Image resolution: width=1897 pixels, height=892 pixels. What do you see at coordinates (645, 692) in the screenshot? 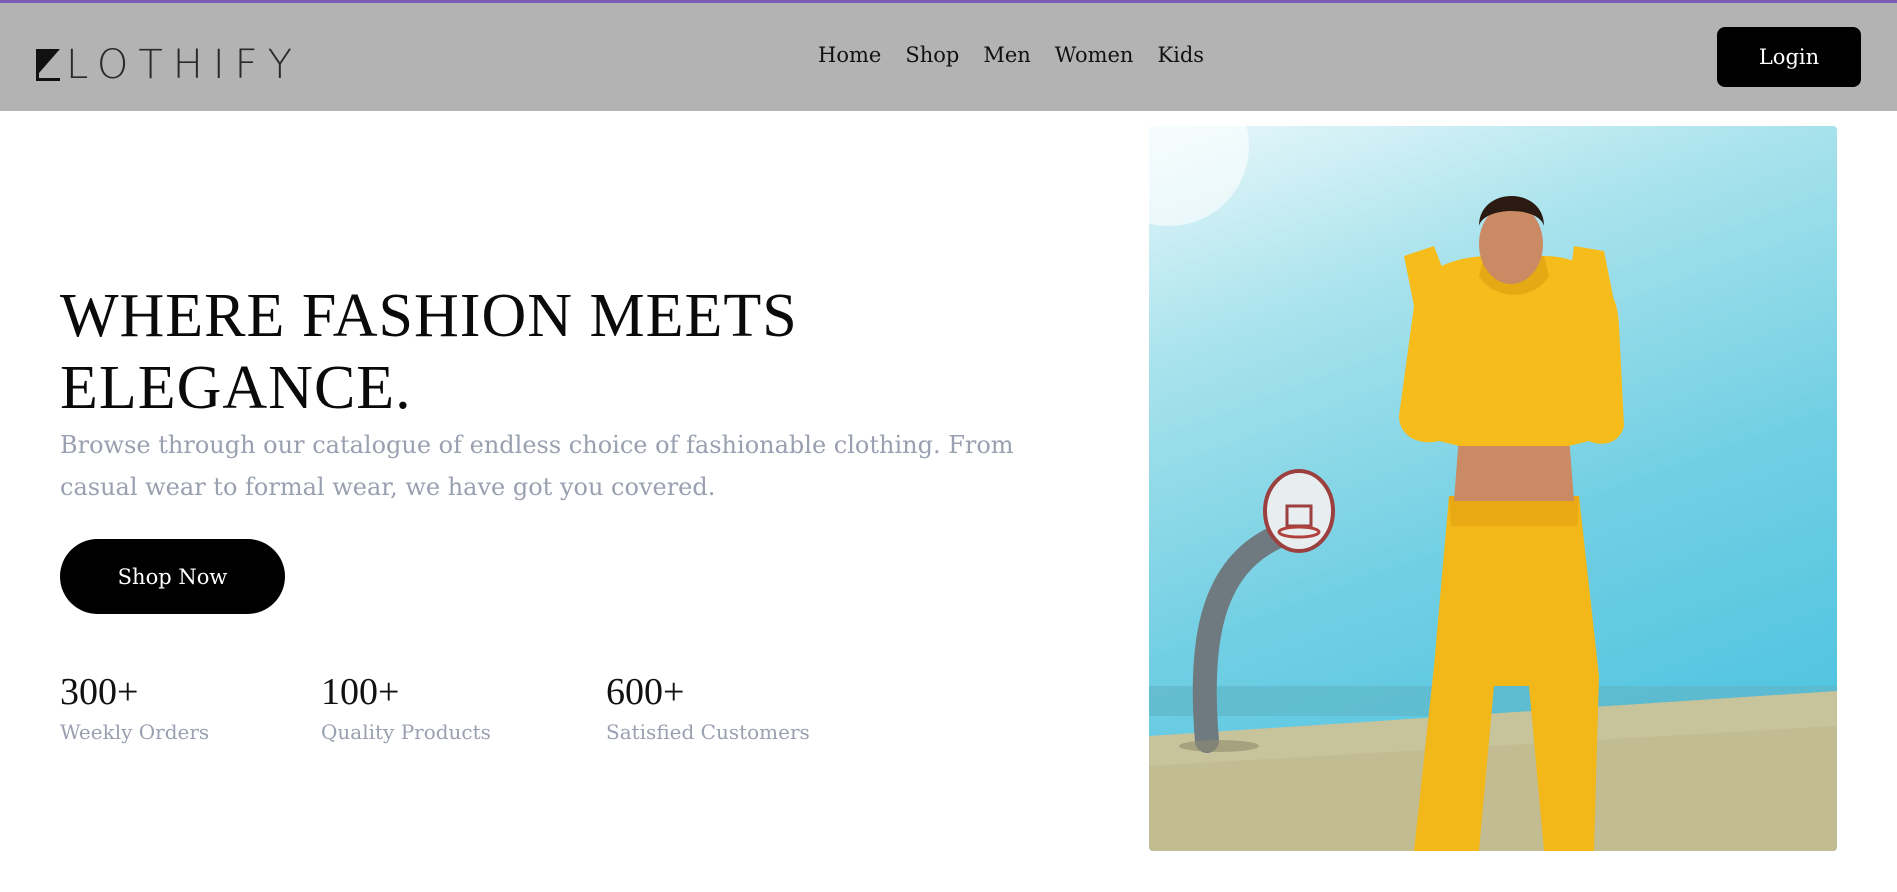
I see `stat-value: 600+` at bounding box center [645, 692].